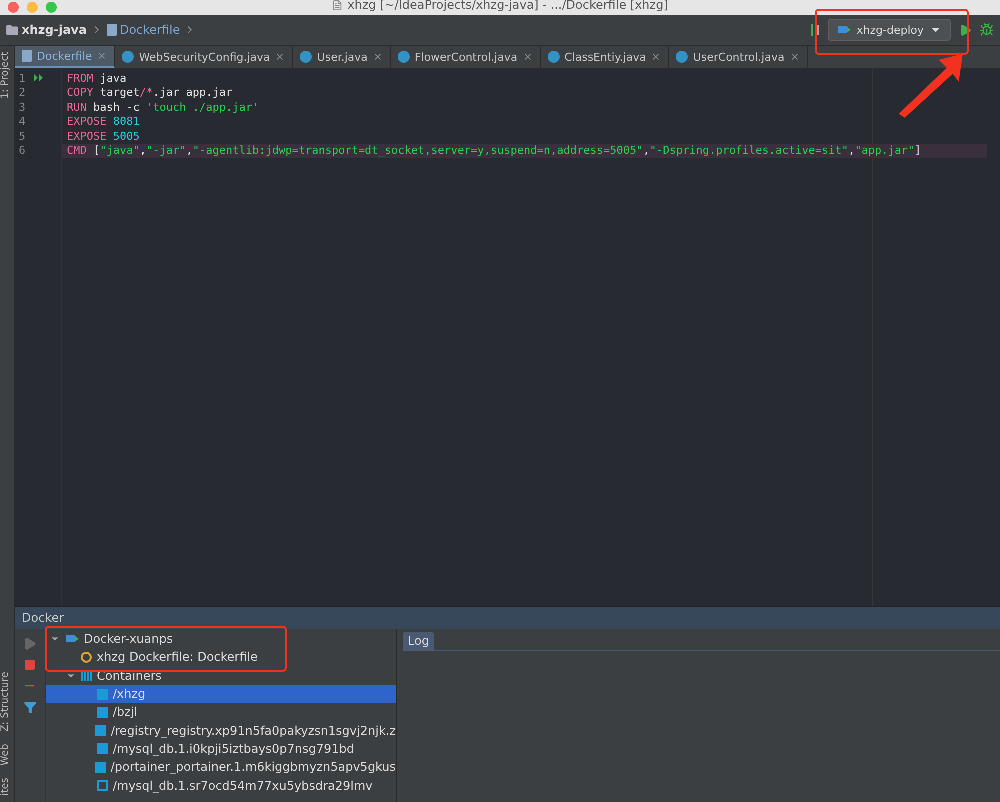 Image resolution: width=1000 pixels, height=802 pixels. I want to click on tree-item: Containers, so click(221, 675).